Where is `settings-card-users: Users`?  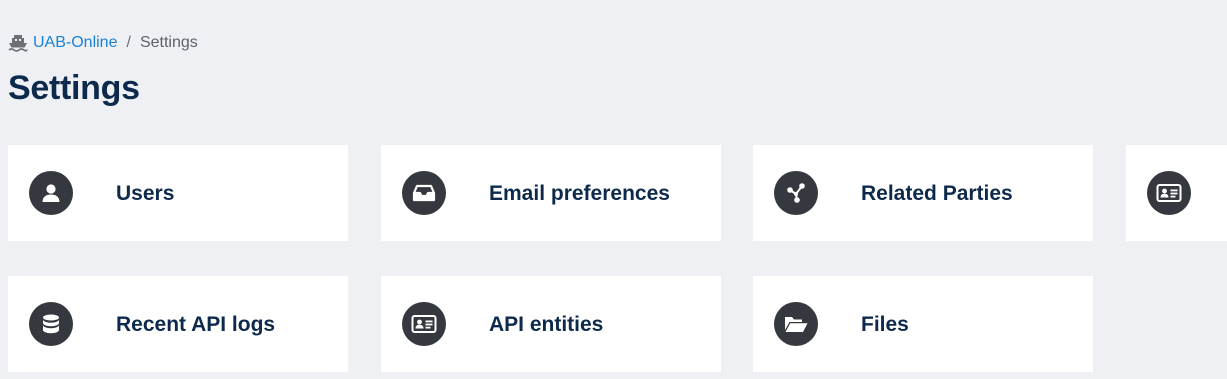
settings-card-users: Users is located at coordinates (178, 193).